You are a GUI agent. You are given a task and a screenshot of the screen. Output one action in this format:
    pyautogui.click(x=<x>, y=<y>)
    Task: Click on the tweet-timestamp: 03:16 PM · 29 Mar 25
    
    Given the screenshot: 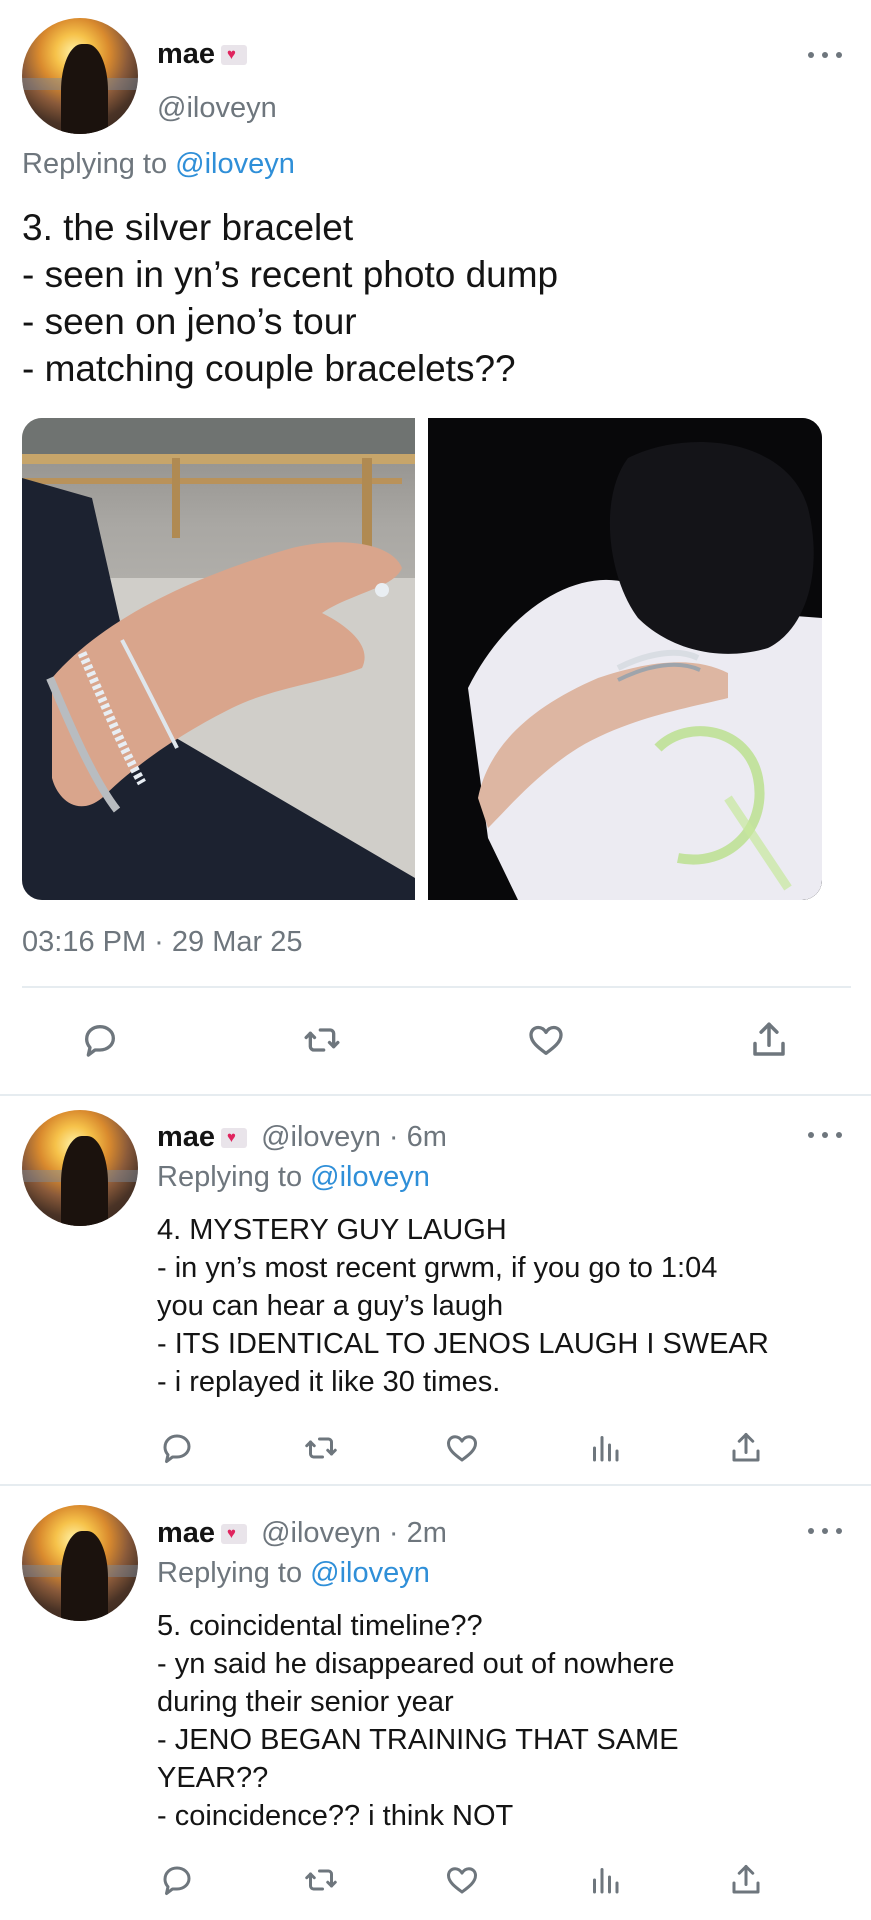 What is the action you would take?
    pyautogui.click(x=162, y=942)
    